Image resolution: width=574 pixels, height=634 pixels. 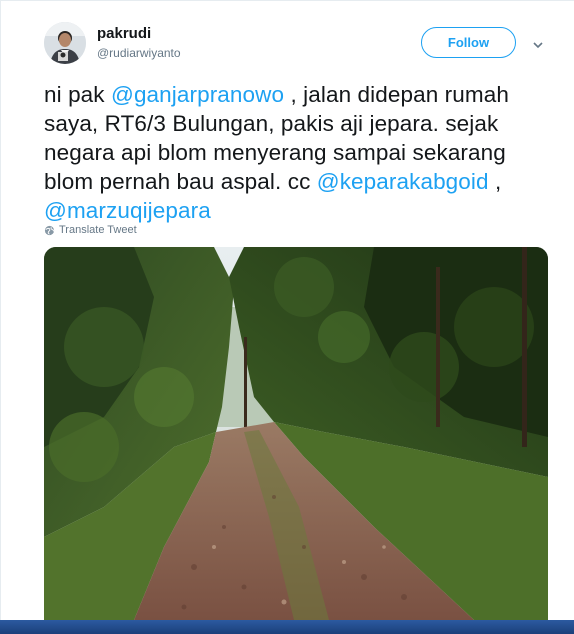 I want to click on globe-icon, so click(x=49, y=230).